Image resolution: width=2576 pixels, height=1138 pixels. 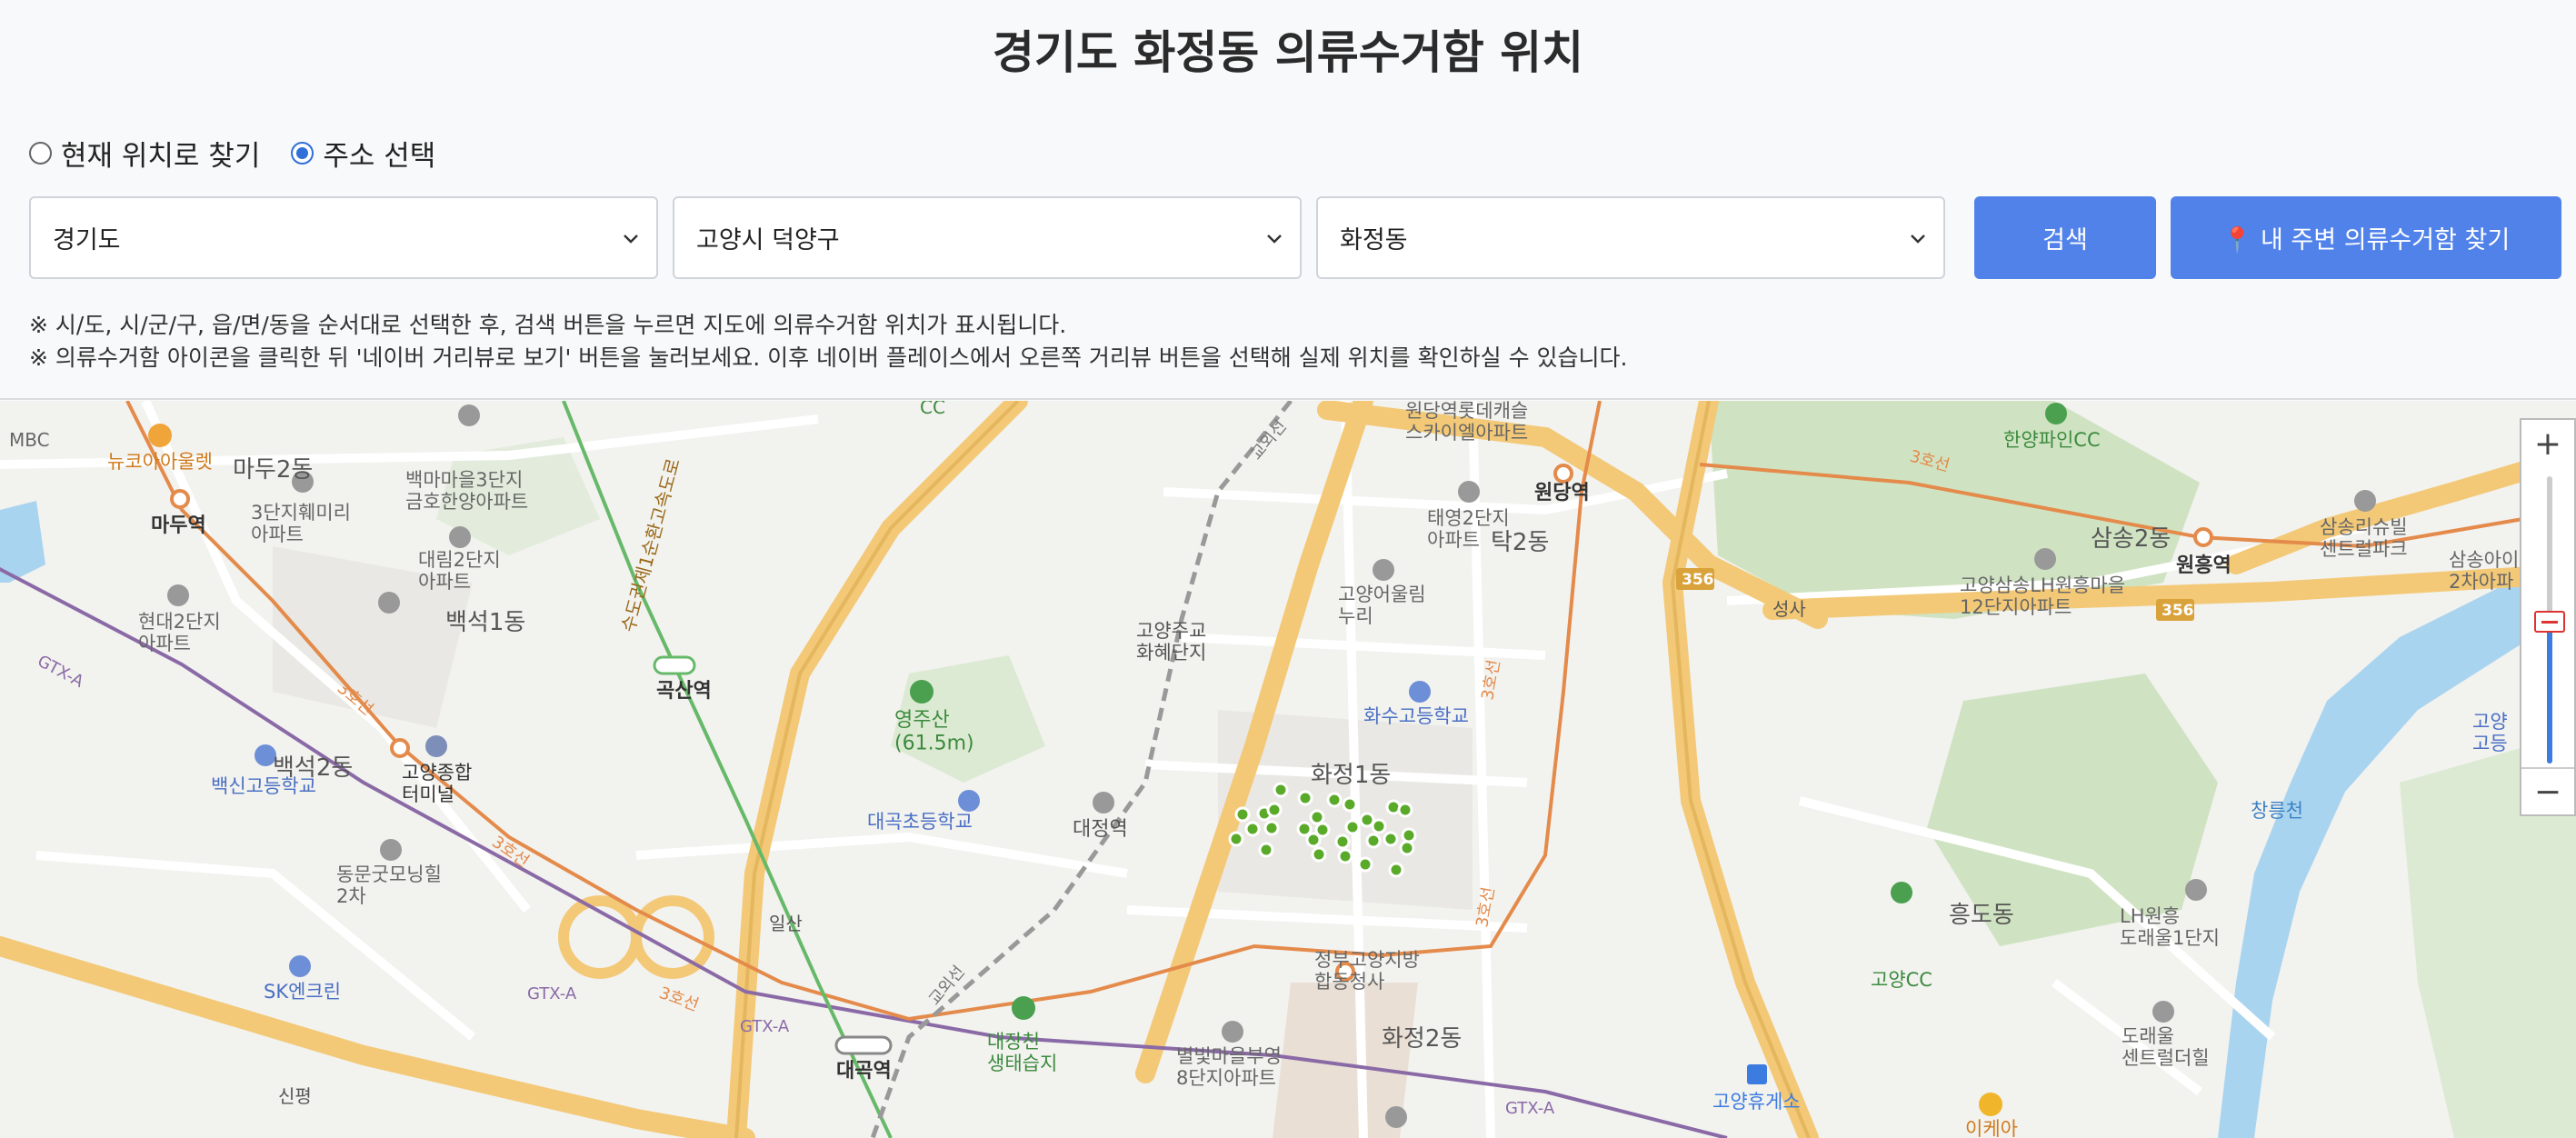 What do you see at coordinates (1630, 238) in the screenshot?
I see `dong-select: 화정동` at bounding box center [1630, 238].